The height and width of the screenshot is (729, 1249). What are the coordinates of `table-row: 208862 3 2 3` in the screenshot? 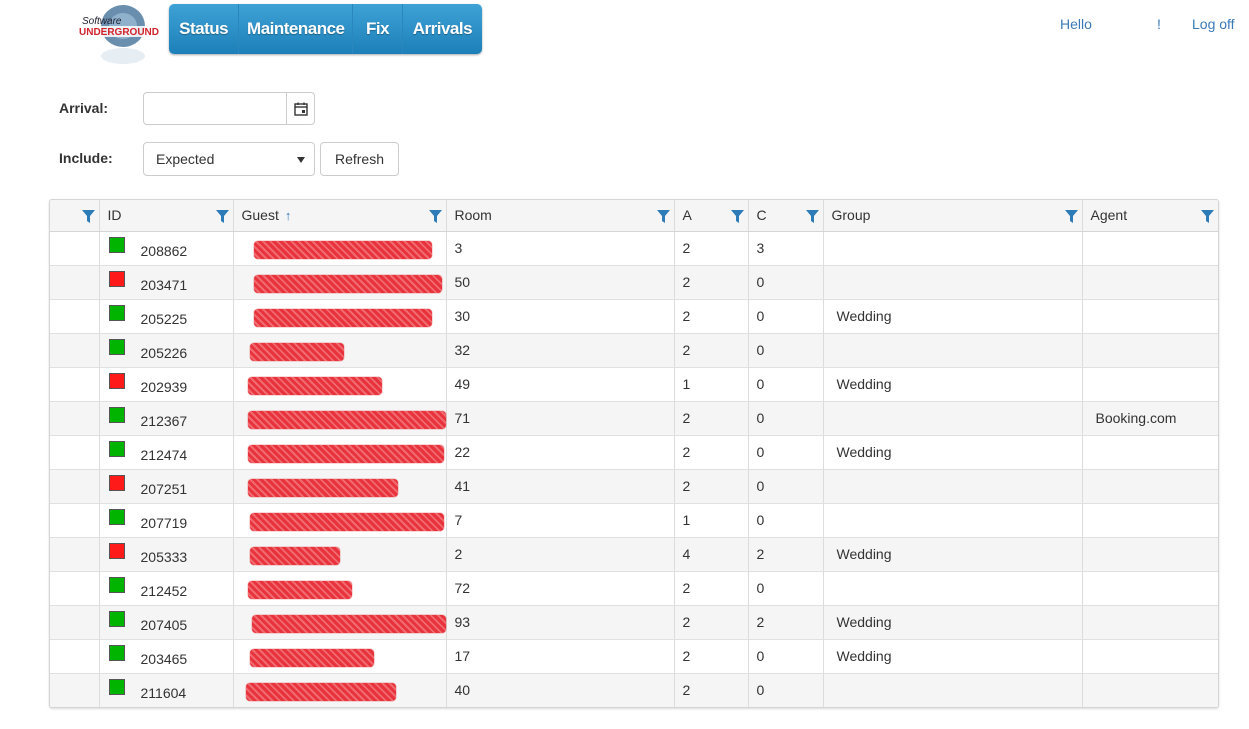 It's located at (634, 248).